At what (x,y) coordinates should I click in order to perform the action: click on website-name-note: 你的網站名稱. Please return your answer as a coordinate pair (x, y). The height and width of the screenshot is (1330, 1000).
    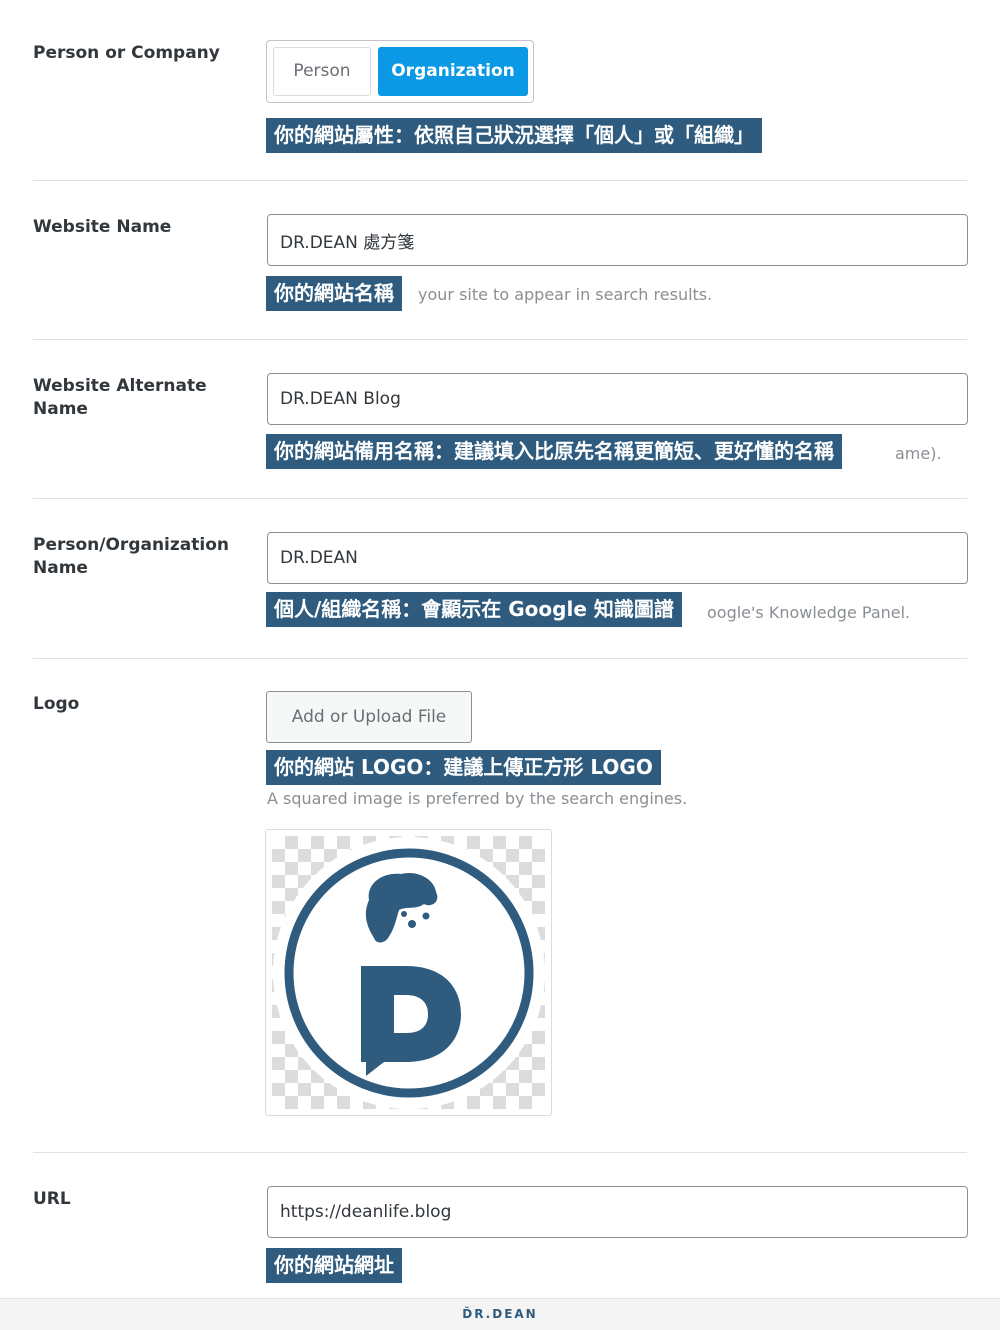
    Looking at the image, I should click on (334, 293).